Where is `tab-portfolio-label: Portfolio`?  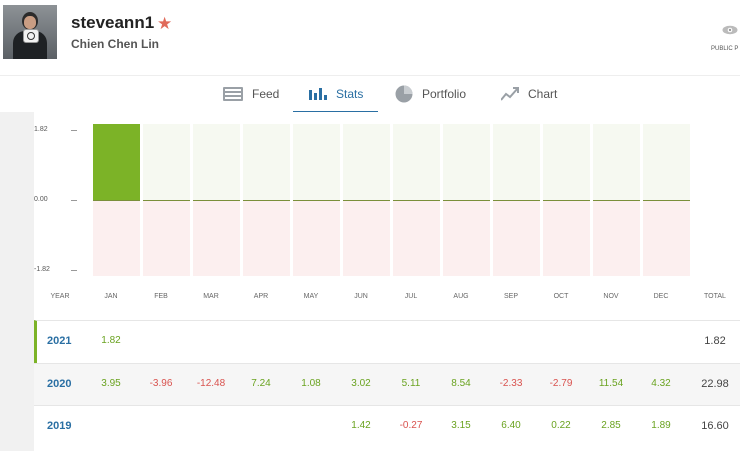 tab-portfolio-label: Portfolio is located at coordinates (444, 94).